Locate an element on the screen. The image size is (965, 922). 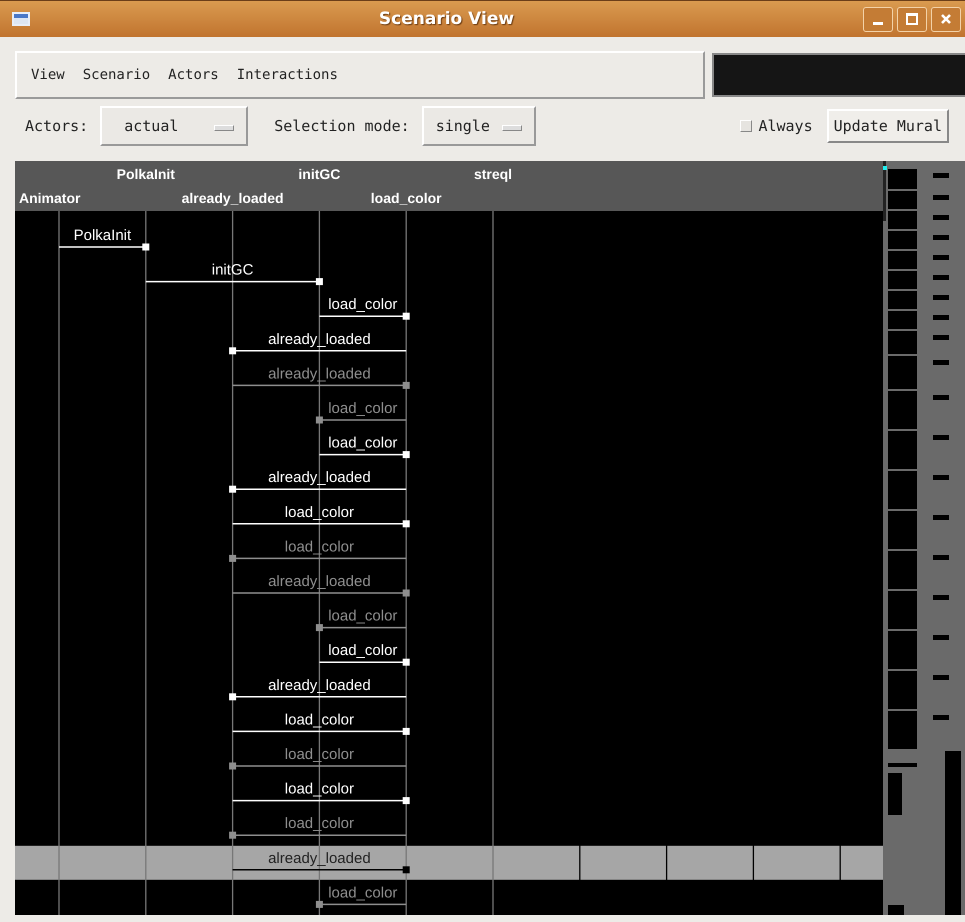
maximize-button is located at coordinates (912, 19).